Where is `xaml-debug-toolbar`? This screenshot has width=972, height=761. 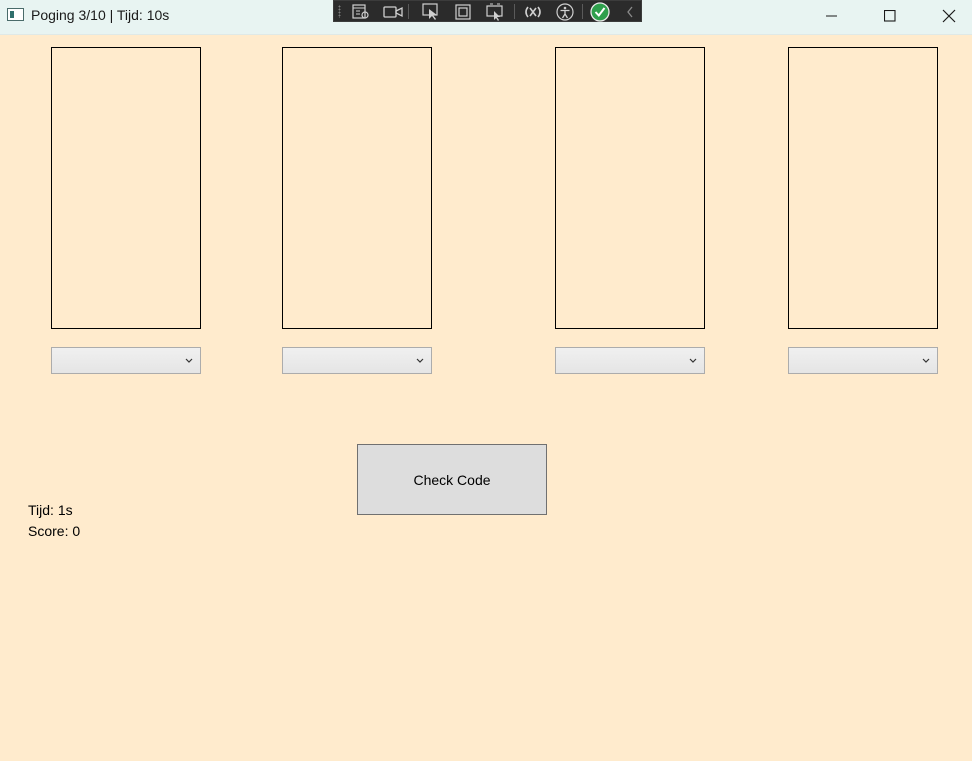 xaml-debug-toolbar is located at coordinates (487, 11).